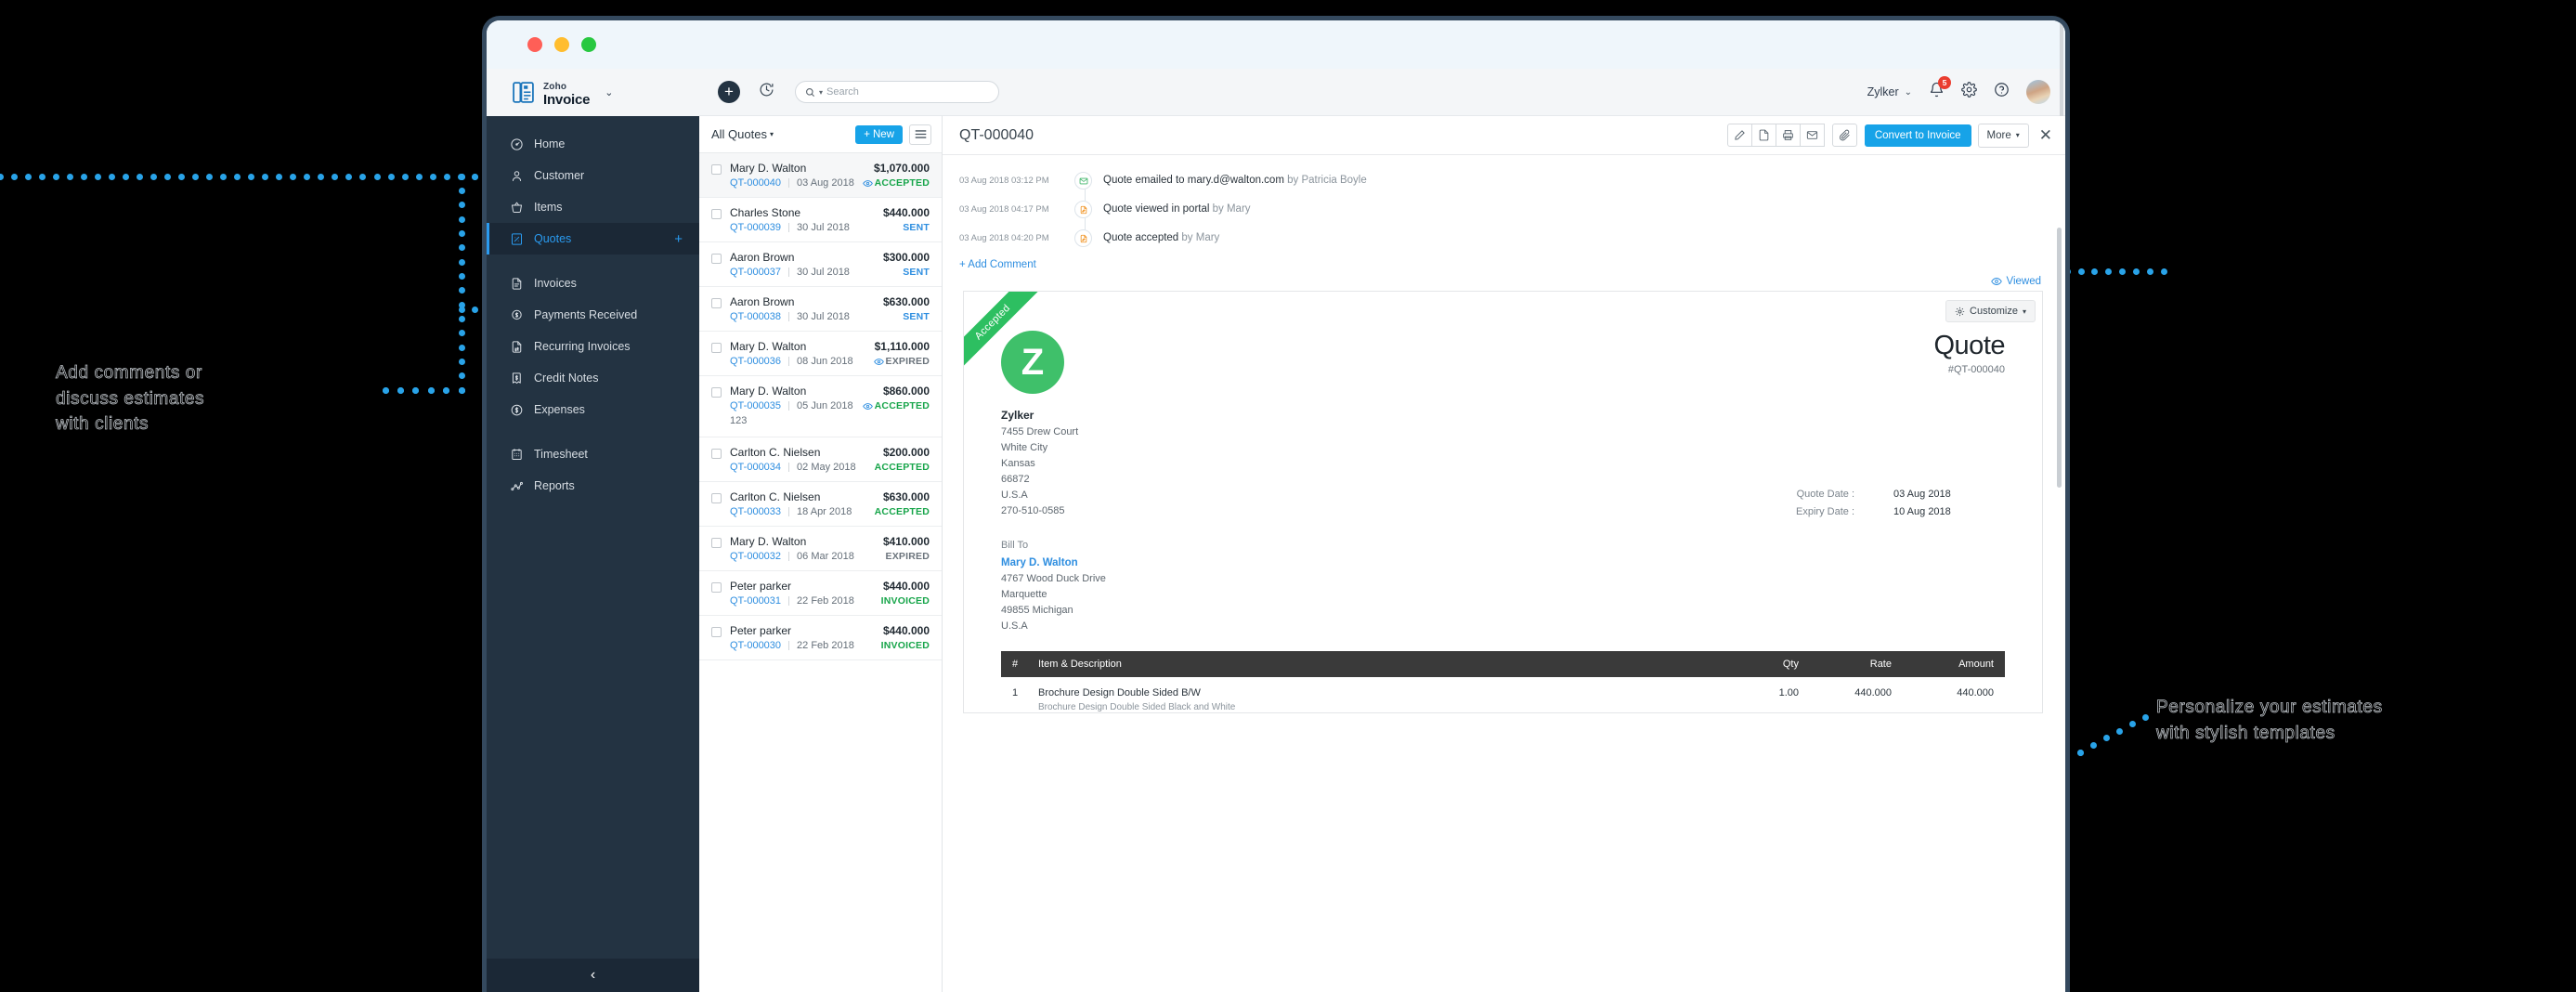 The width and height of the screenshot is (2576, 992). Describe the element at coordinates (756, 645) in the screenshot. I see `row-quote-number: QT-000030` at that location.